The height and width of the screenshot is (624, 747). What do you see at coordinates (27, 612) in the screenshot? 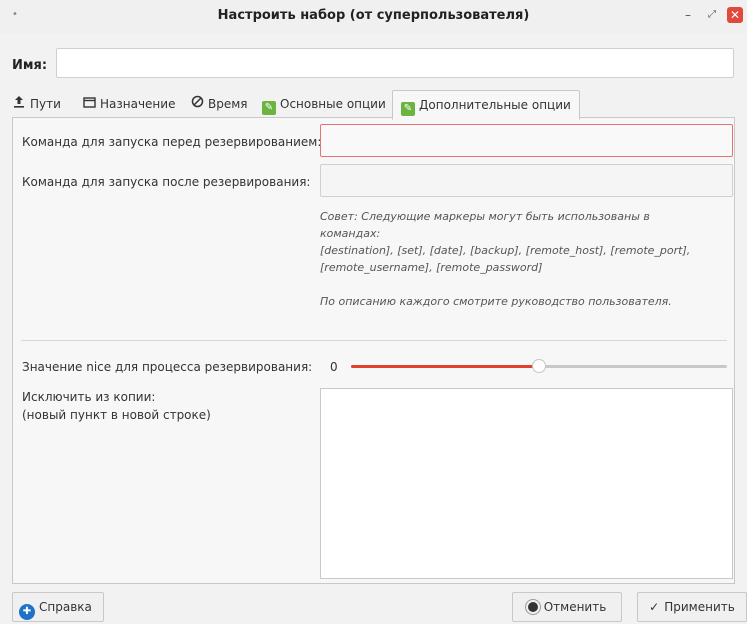
I see `help-icon: ✚` at bounding box center [27, 612].